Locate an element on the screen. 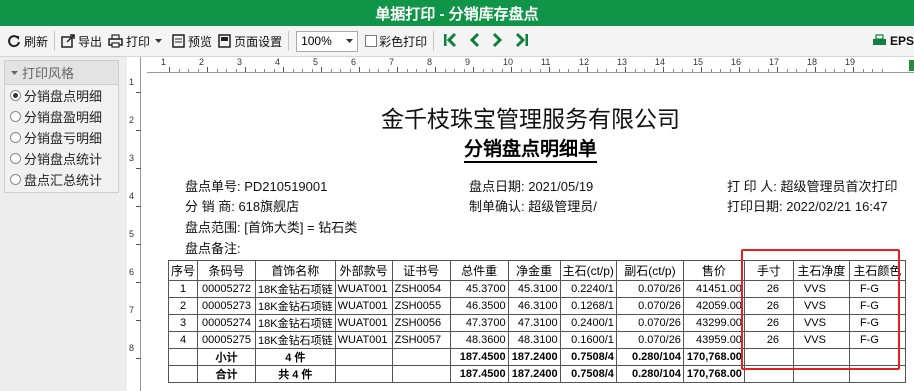 The image size is (914, 391). company-name: 金千枝珠宝管理服务有限公司 is located at coordinates (530, 119).